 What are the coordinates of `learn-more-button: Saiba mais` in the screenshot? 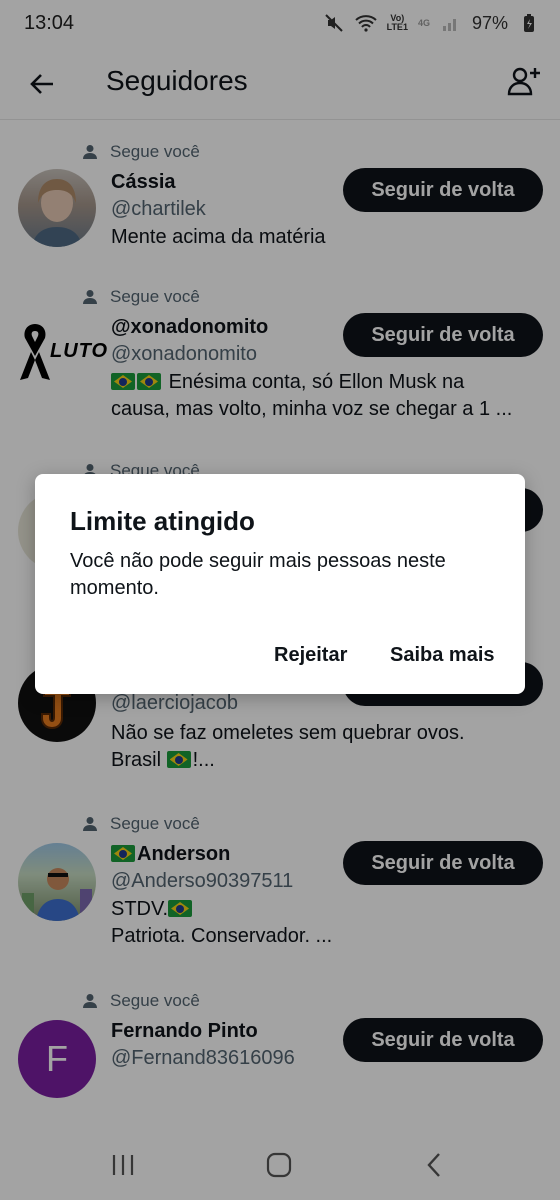 It's located at (442, 655).